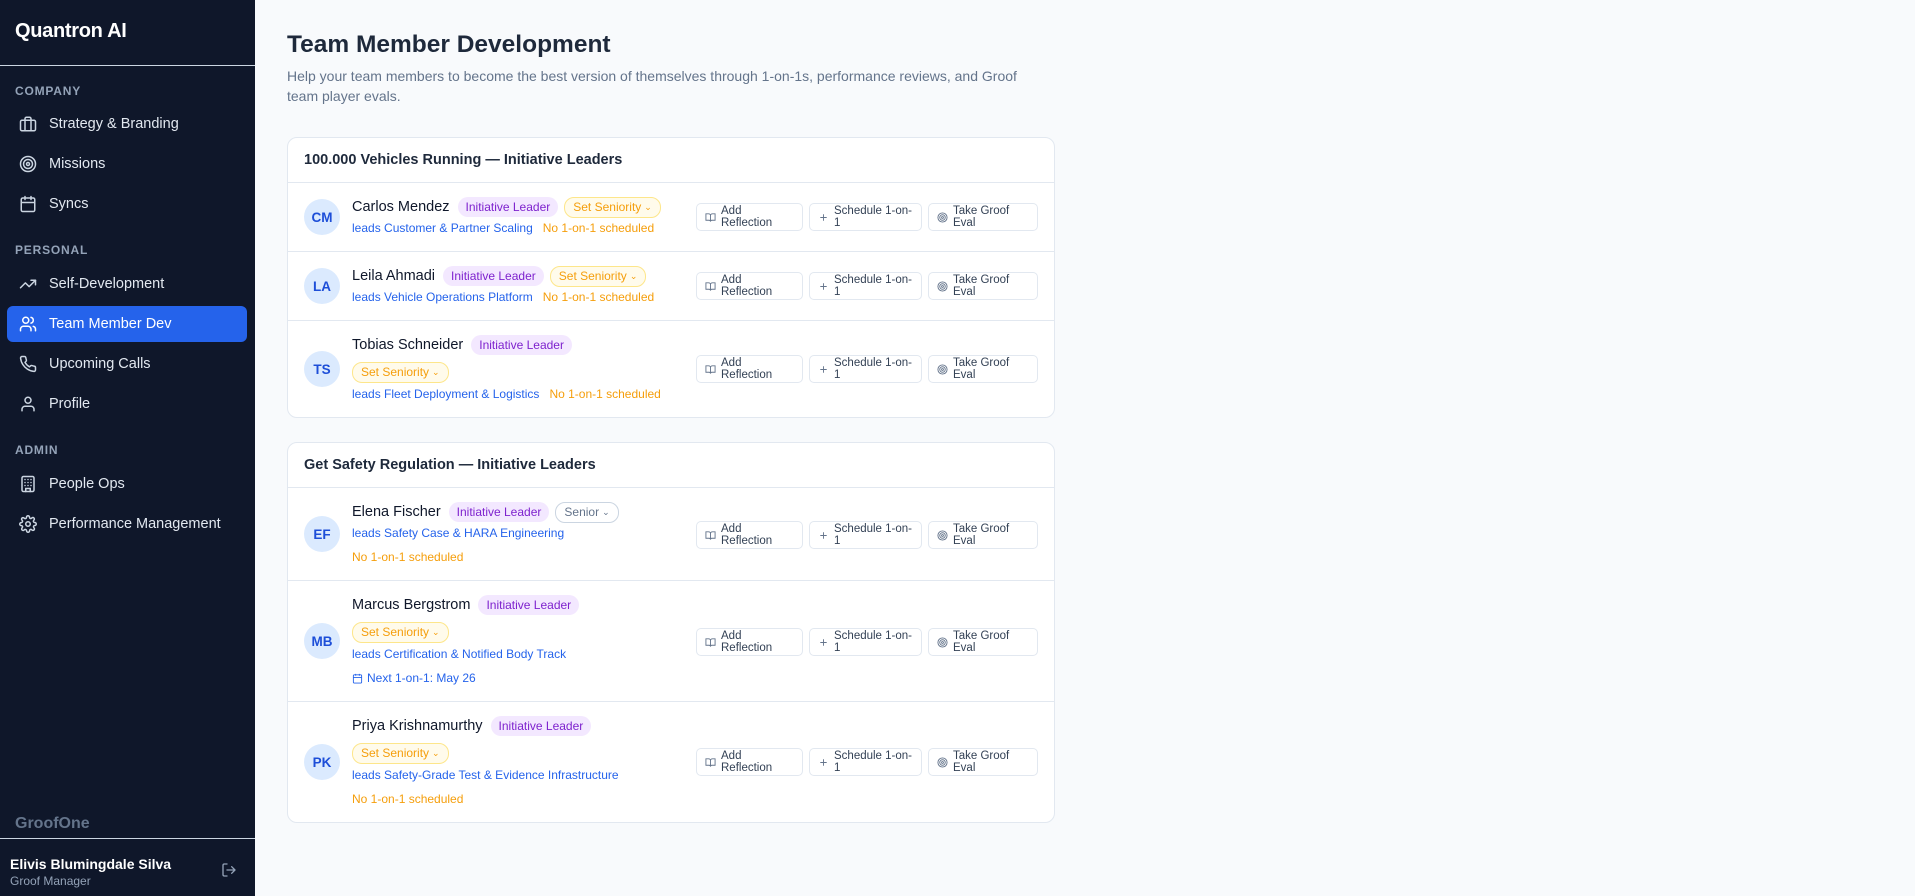 This screenshot has height=896, width=1915. Describe the element at coordinates (408, 345) in the screenshot. I see `member-name: Tobias Schneider` at that location.